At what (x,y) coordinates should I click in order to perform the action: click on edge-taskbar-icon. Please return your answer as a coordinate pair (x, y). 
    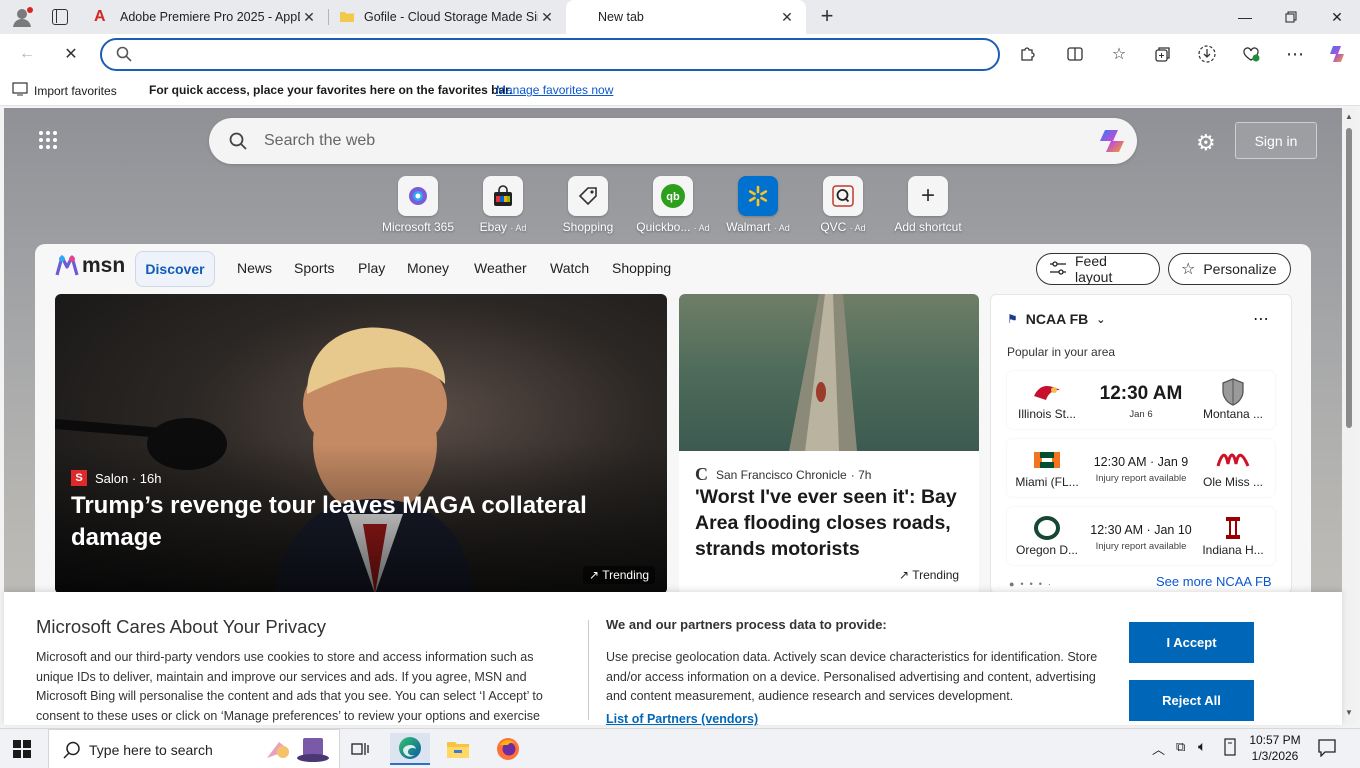
    Looking at the image, I should click on (410, 749).